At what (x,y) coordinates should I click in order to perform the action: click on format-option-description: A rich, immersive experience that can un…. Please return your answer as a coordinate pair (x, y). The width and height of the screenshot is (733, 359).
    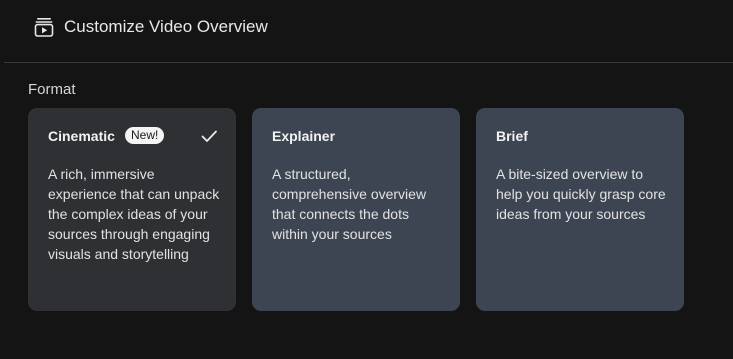
    Looking at the image, I should click on (134, 214).